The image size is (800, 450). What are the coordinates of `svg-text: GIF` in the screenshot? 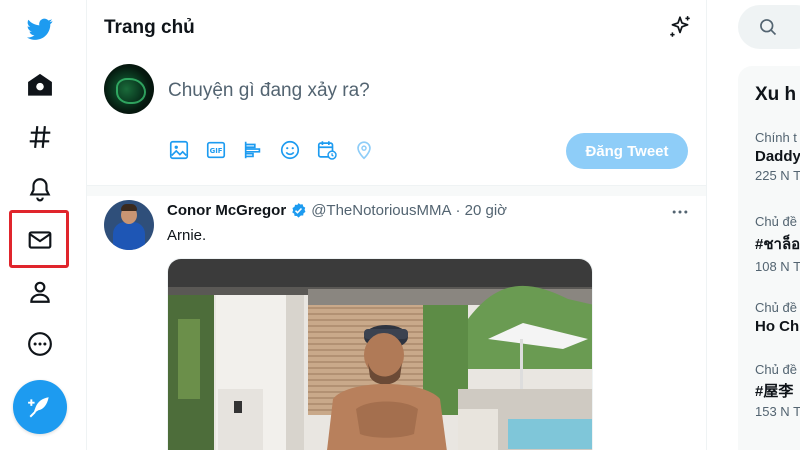 It's located at (216, 151).